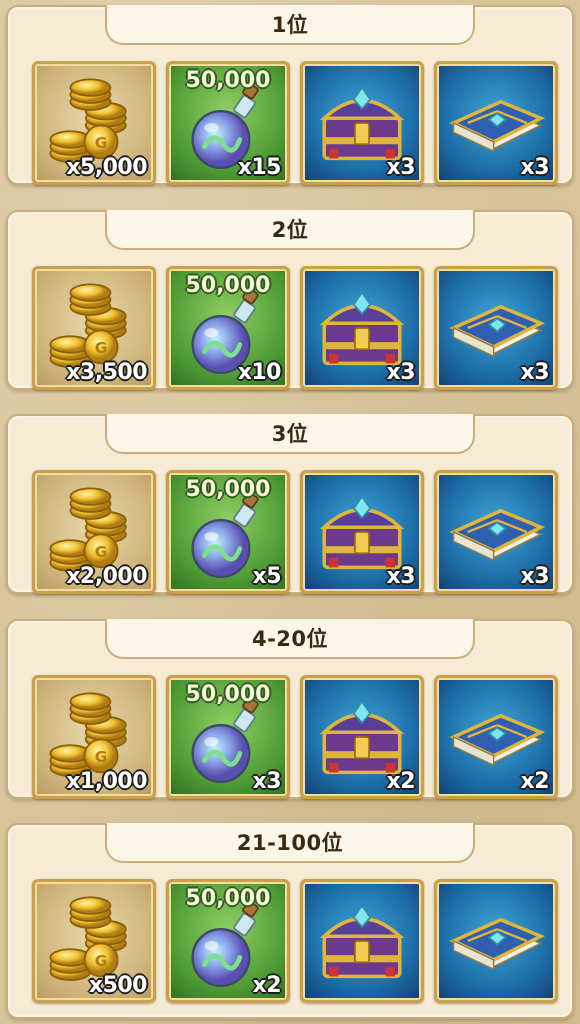 This screenshot has height=1024, width=580. I want to click on reward-item-potion: 50,000 x5, so click(228, 532).